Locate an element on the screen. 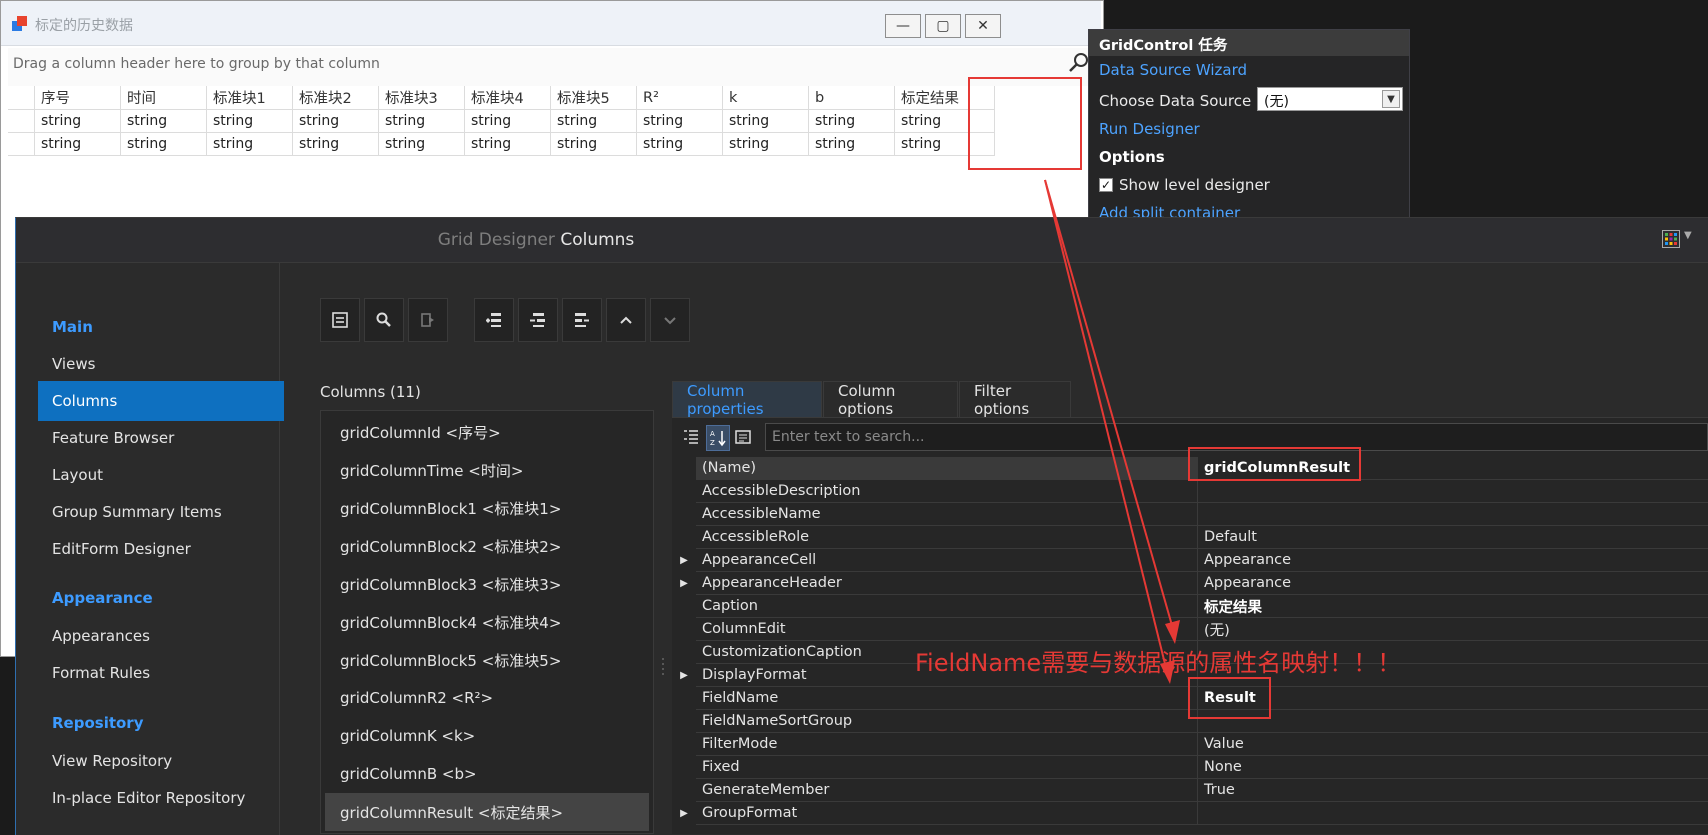 The image size is (1708, 835). row-indicator is located at coordinates (21, 121).